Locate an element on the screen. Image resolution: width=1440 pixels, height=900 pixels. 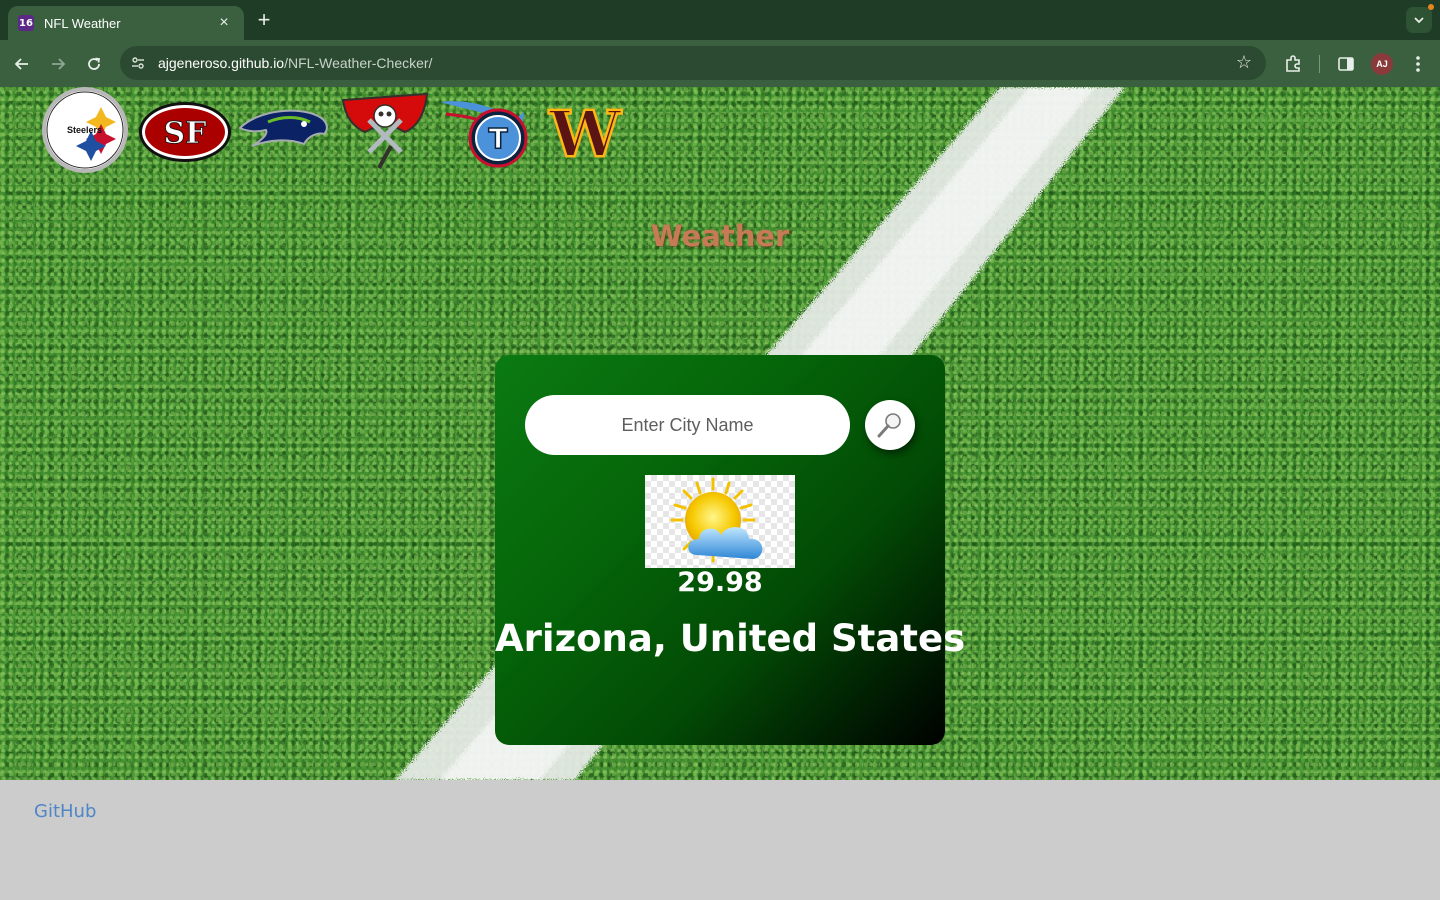
seahawks-logo is located at coordinates (285, 132).